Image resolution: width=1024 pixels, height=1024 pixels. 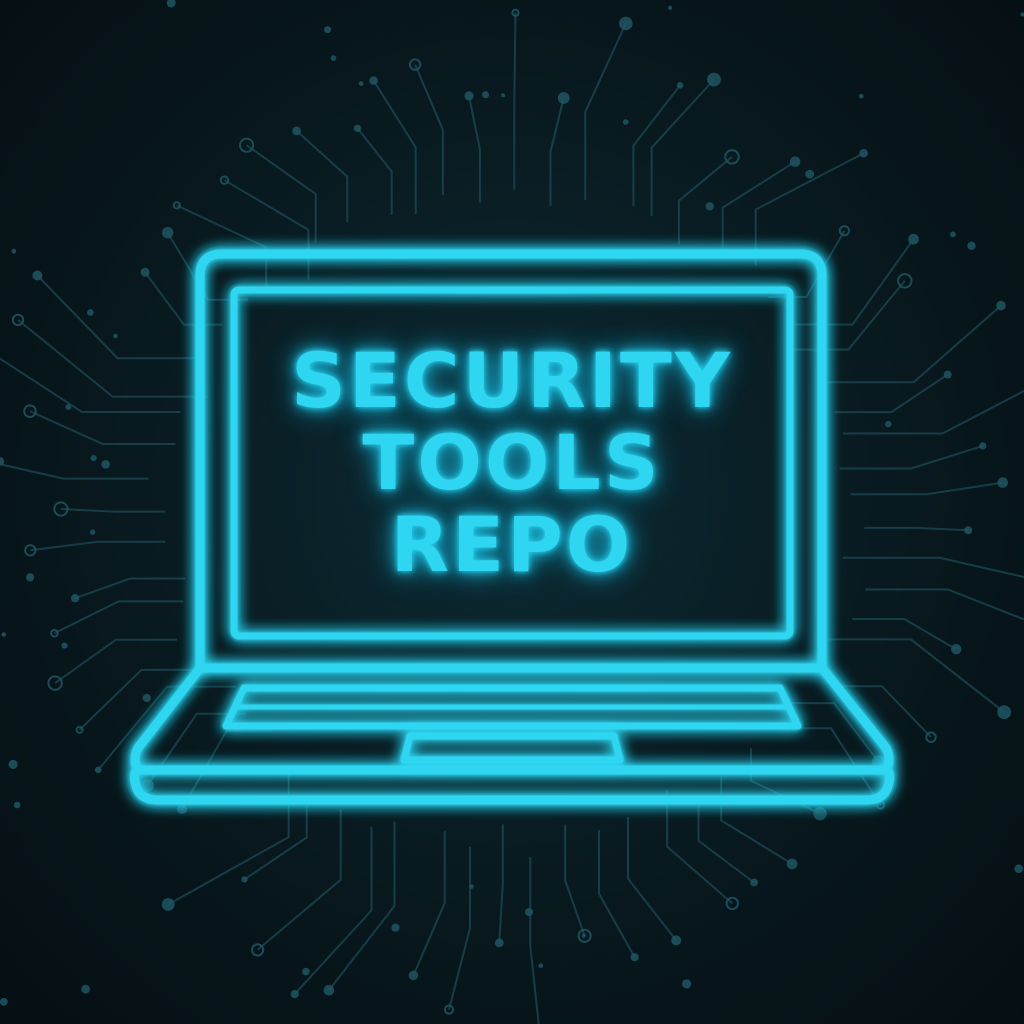 I want to click on title-line-tools: TOOLS, so click(x=512, y=462).